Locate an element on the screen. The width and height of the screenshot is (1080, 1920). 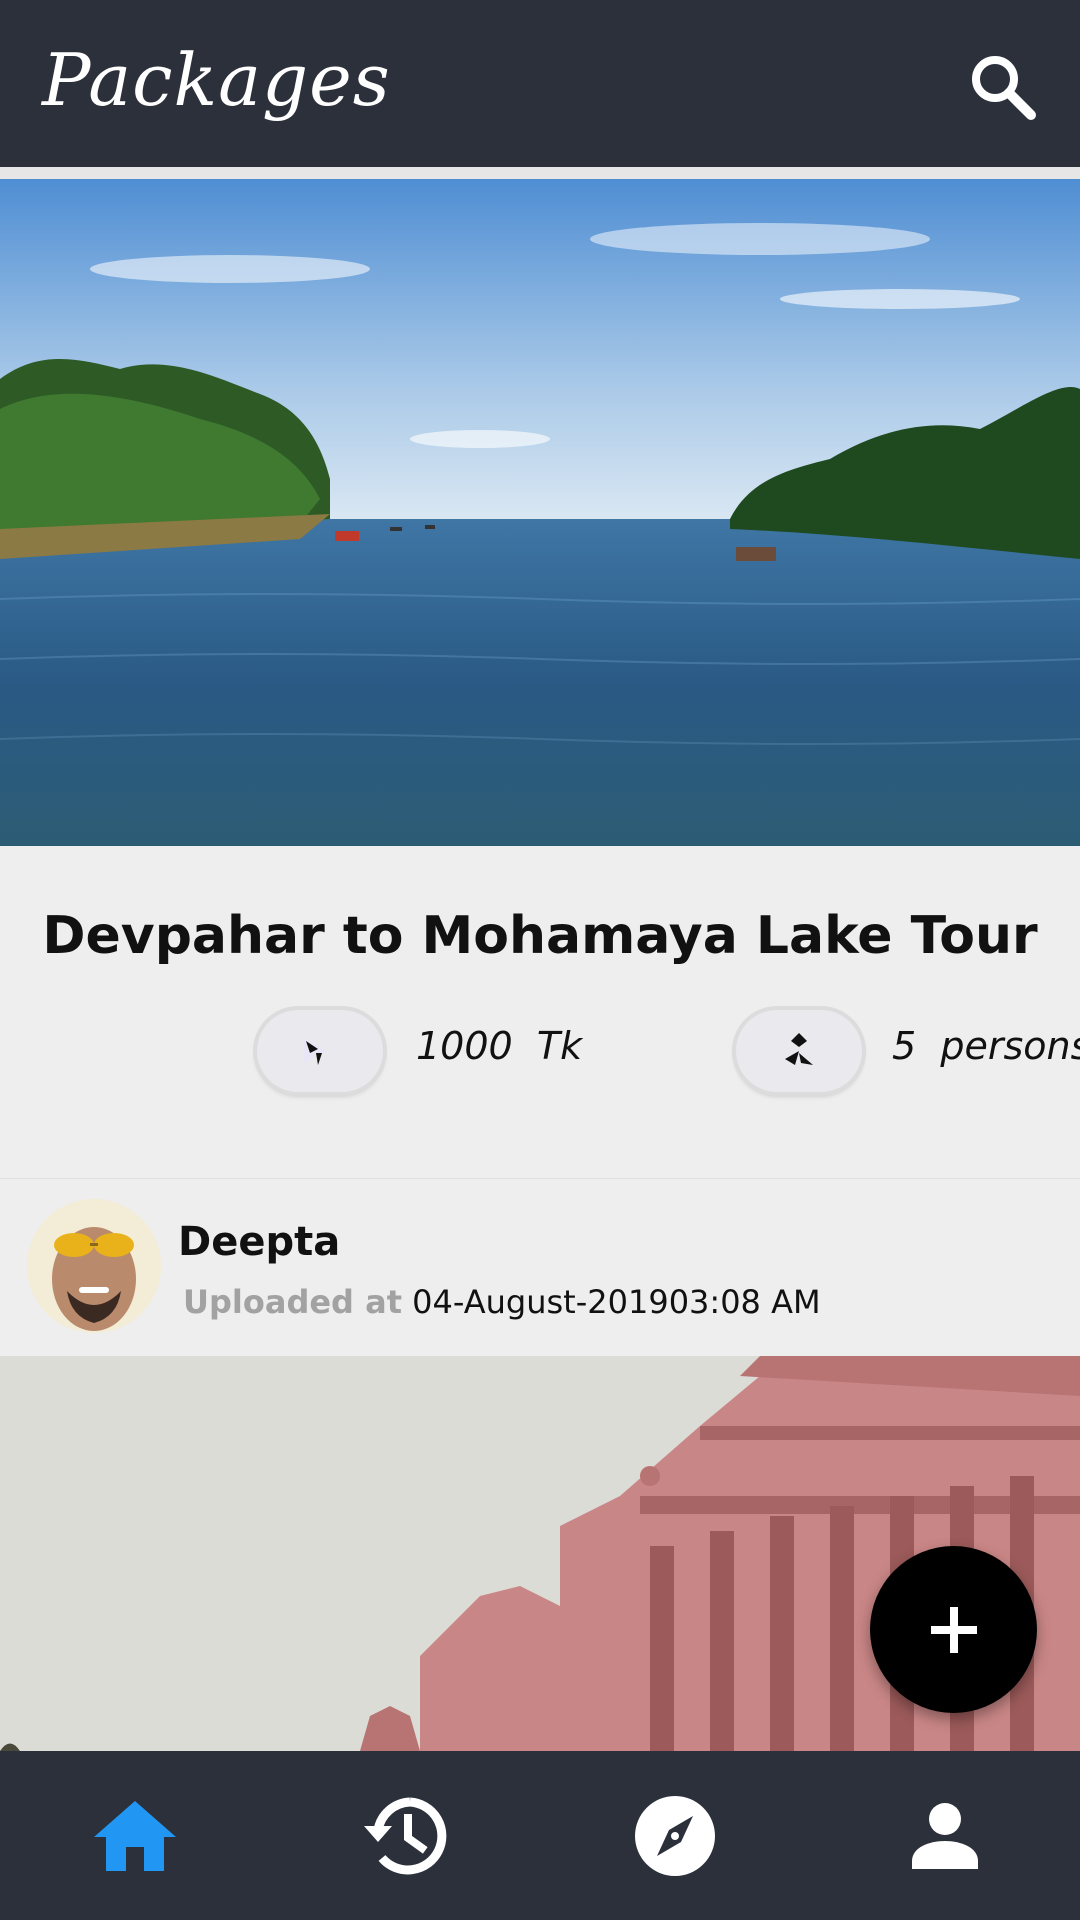
capacity-unit: persons is located at coordinates (1010, 1046).